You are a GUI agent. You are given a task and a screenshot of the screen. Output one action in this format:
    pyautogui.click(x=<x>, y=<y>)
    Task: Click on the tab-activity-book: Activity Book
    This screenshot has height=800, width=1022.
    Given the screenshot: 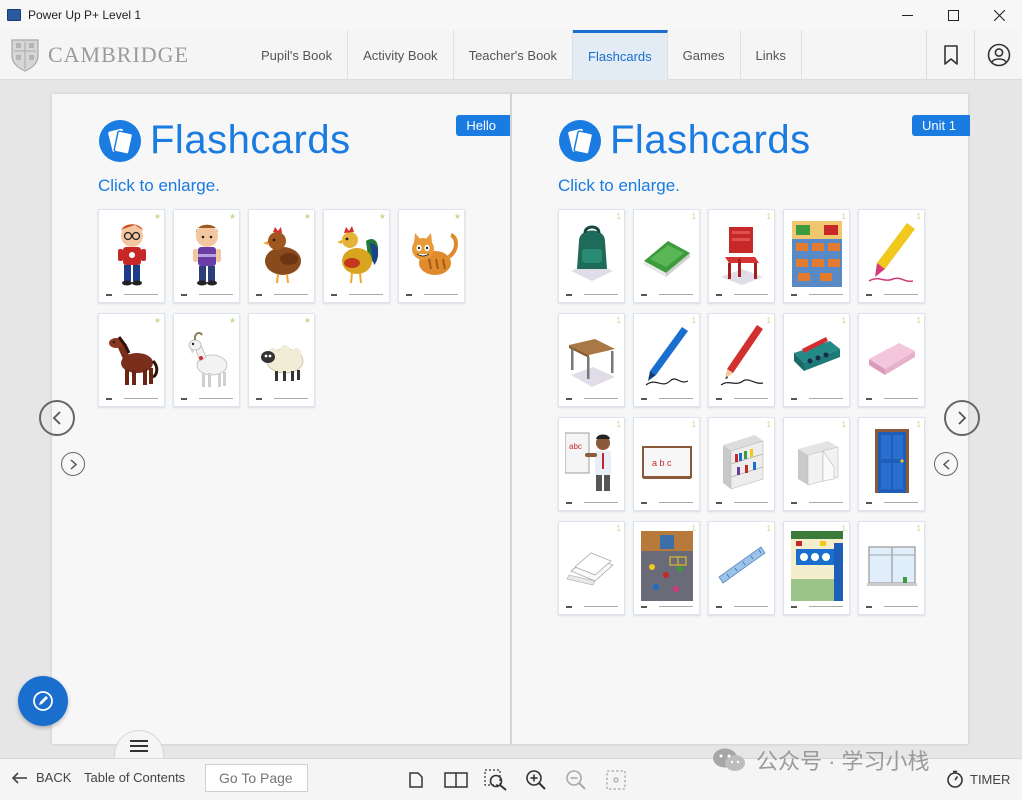 What is the action you would take?
    pyautogui.click(x=401, y=55)
    